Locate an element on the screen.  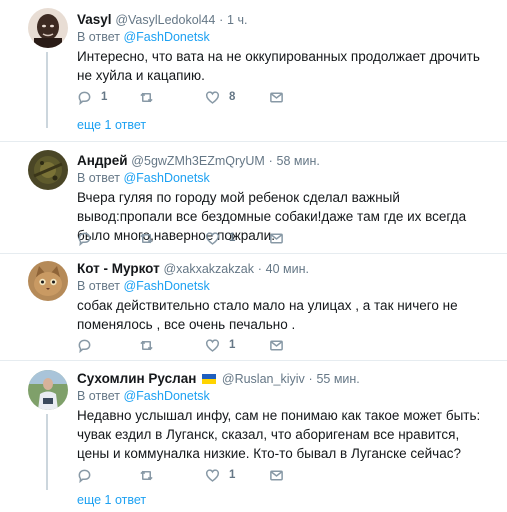
tweet-header: Андрей @5gwZMh3EZmQryUM · 58 мин. is located at coordinates (198, 161).